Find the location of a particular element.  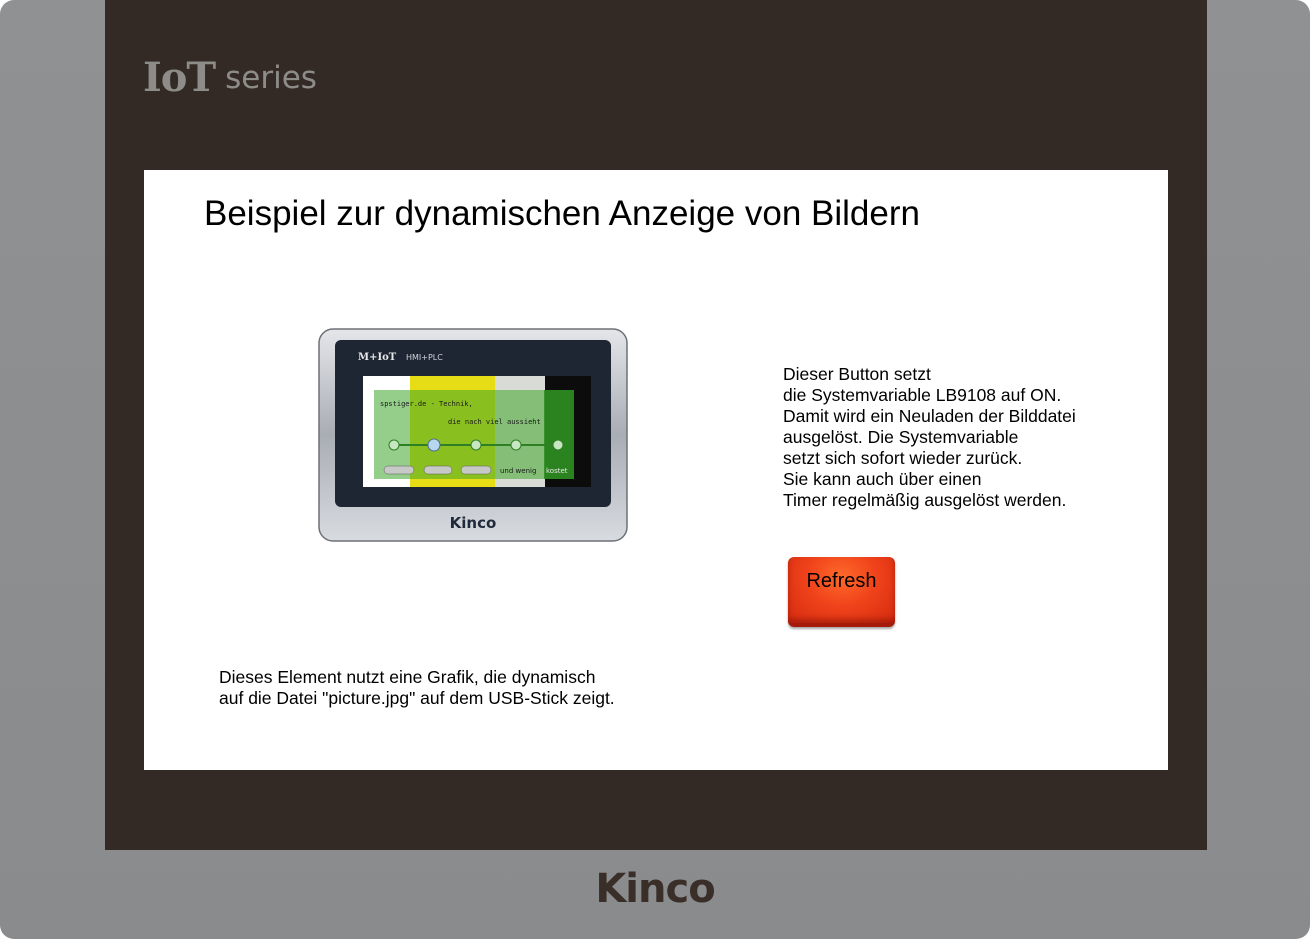

refresh-button-label: Refresh is located at coordinates (841, 581).